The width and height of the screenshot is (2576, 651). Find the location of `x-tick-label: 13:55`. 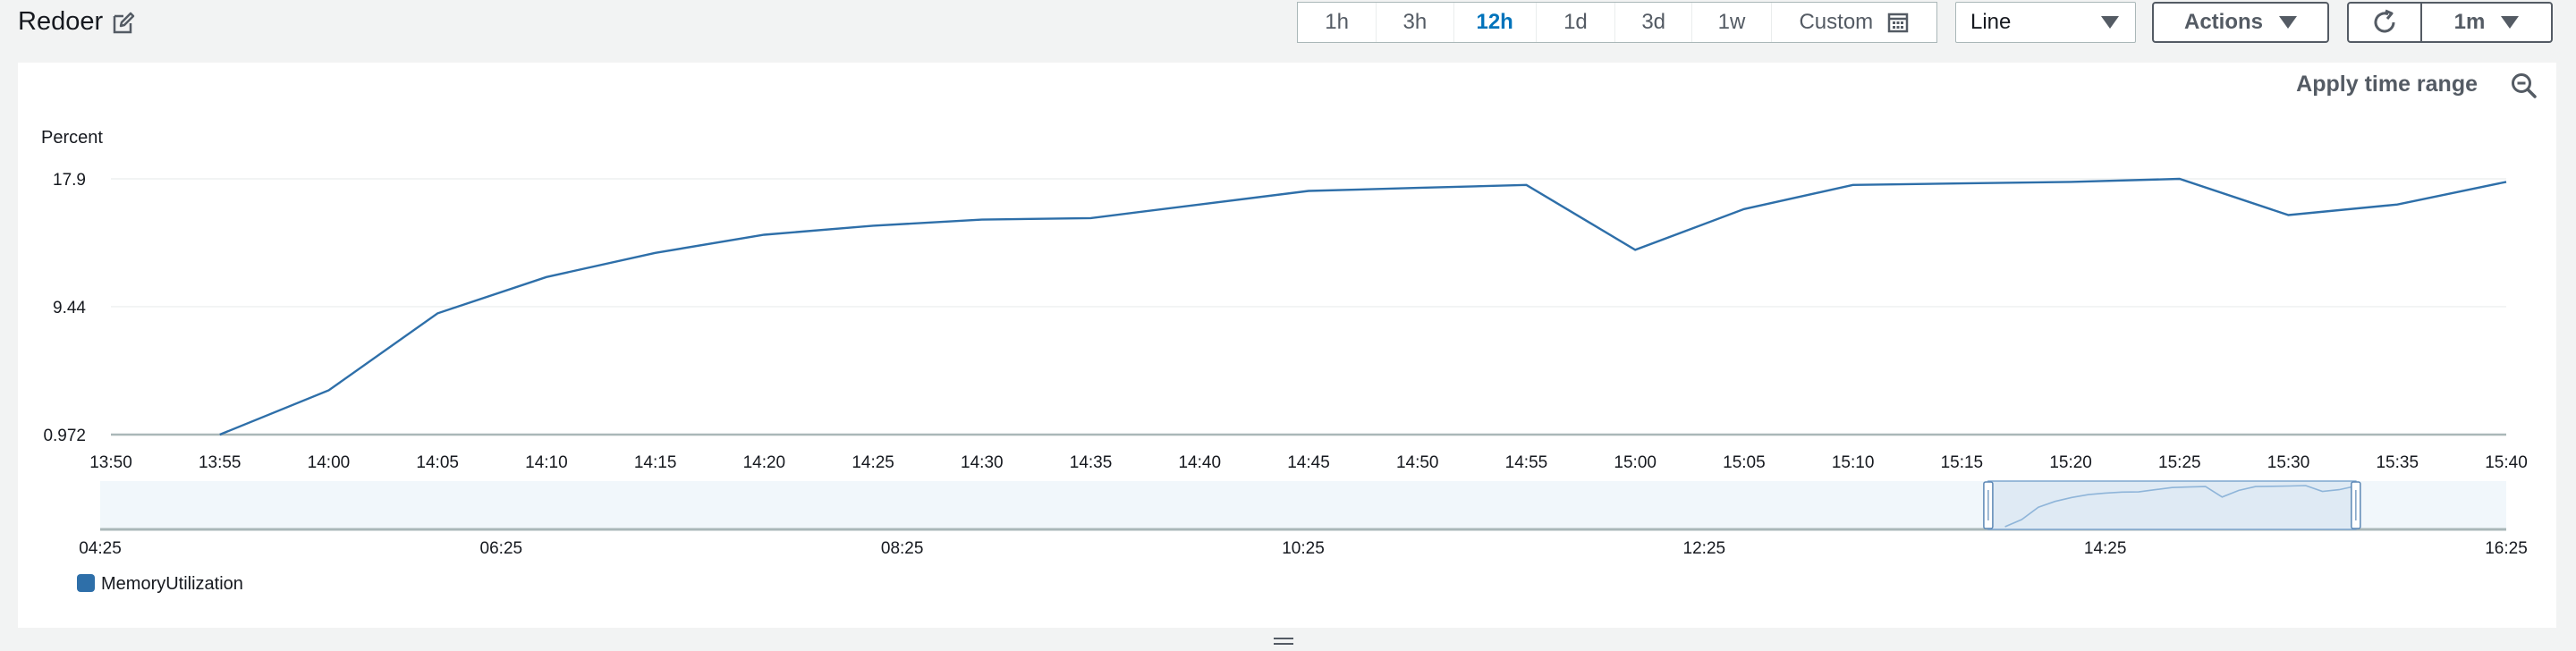

x-tick-label: 13:55 is located at coordinates (220, 462).